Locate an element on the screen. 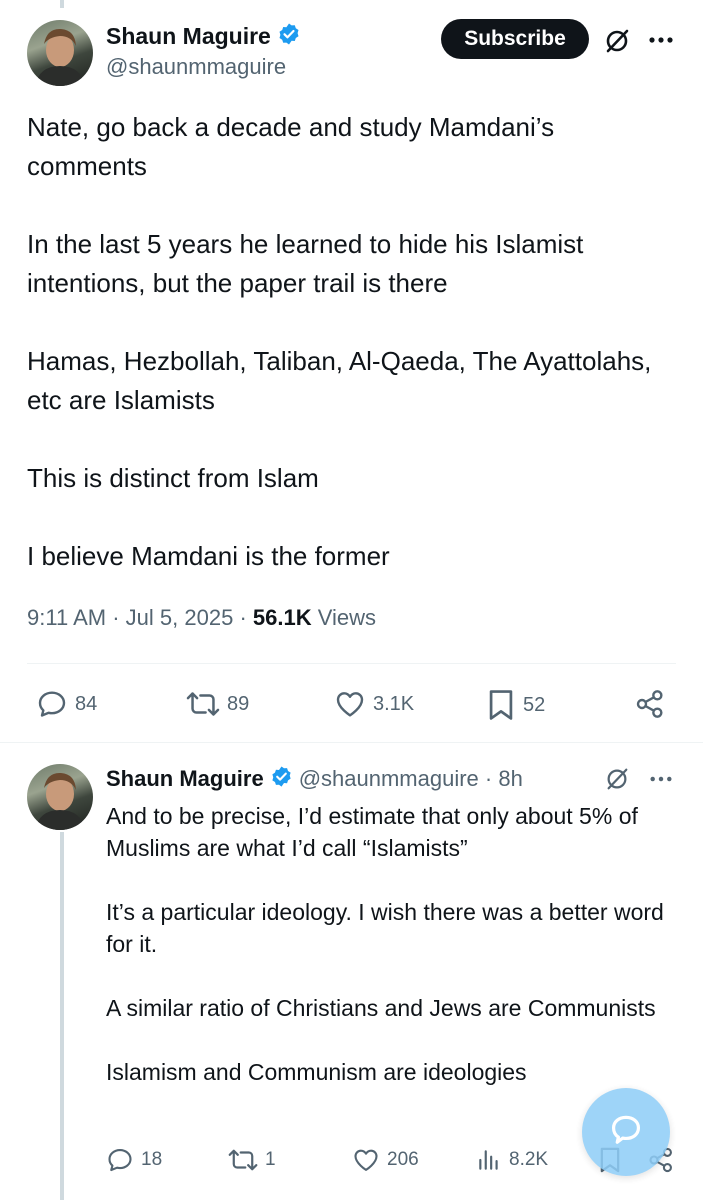  reply-reply-button: 18 is located at coordinates (134, 1160).